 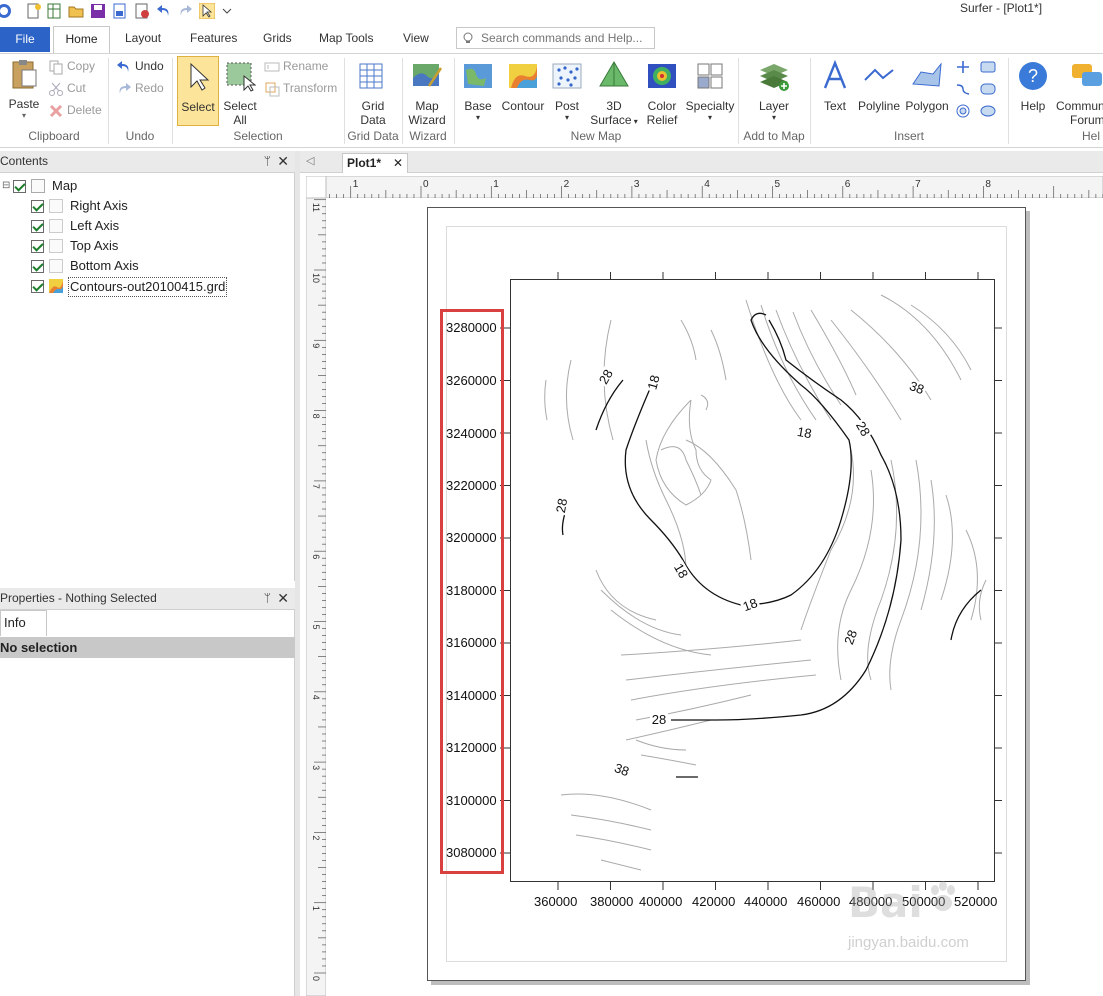 What do you see at coordinates (567, 76) in the screenshot?
I see `post-map-icon` at bounding box center [567, 76].